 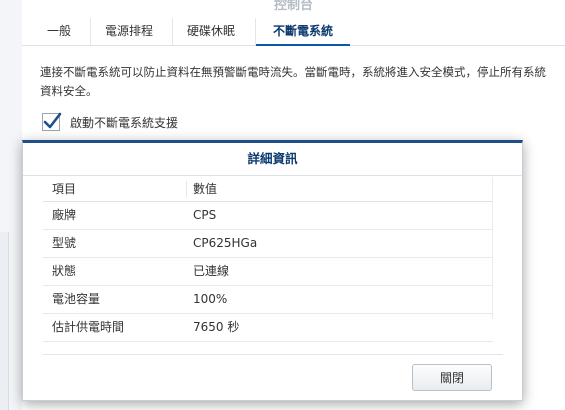 I want to click on checkmark-icon, so click(x=52, y=120).